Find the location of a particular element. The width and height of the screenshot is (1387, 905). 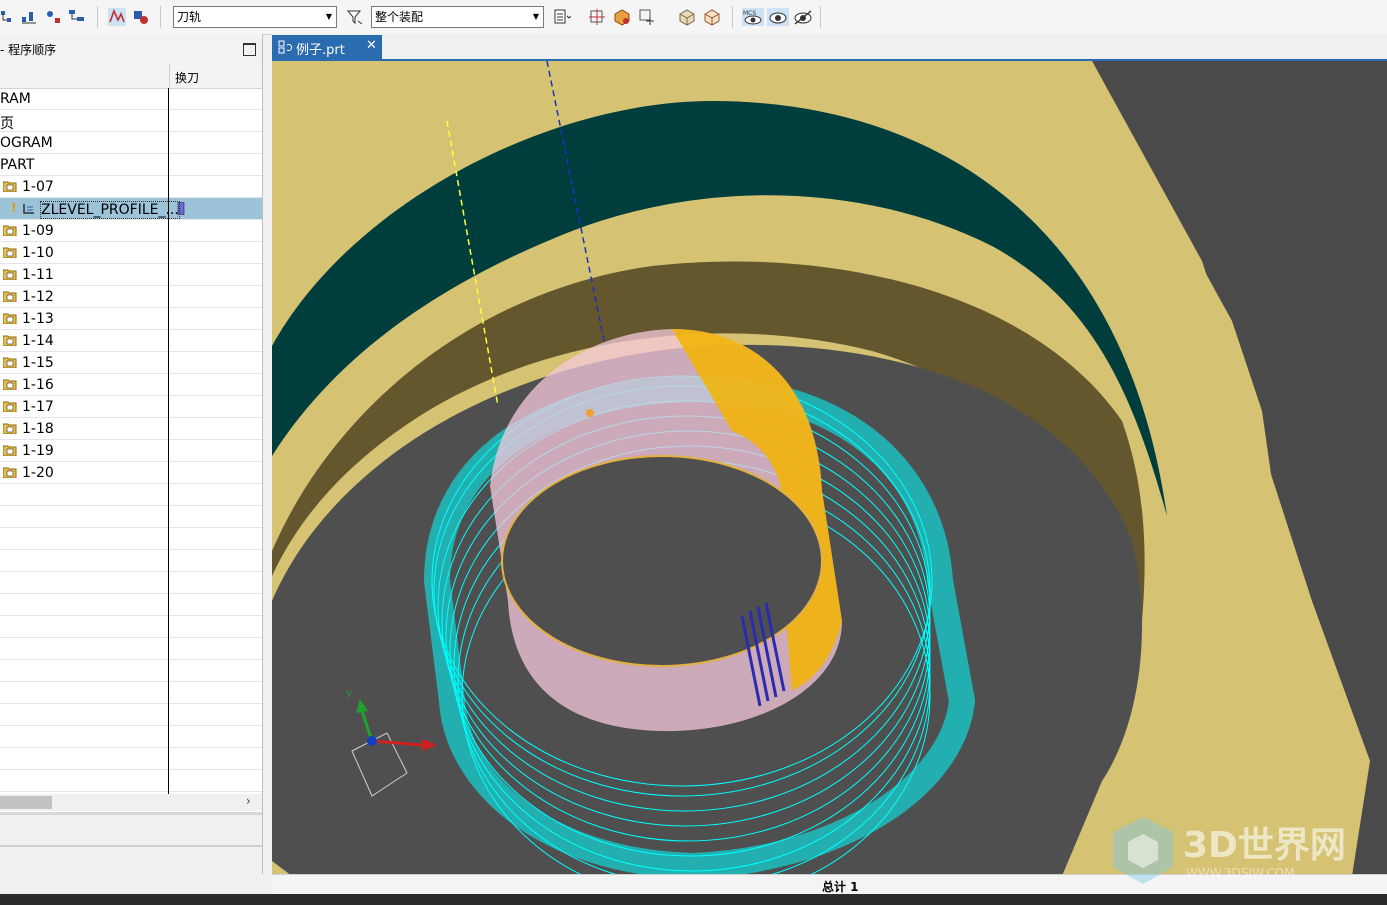

table-row: 页 is located at coordinates (131, 121).